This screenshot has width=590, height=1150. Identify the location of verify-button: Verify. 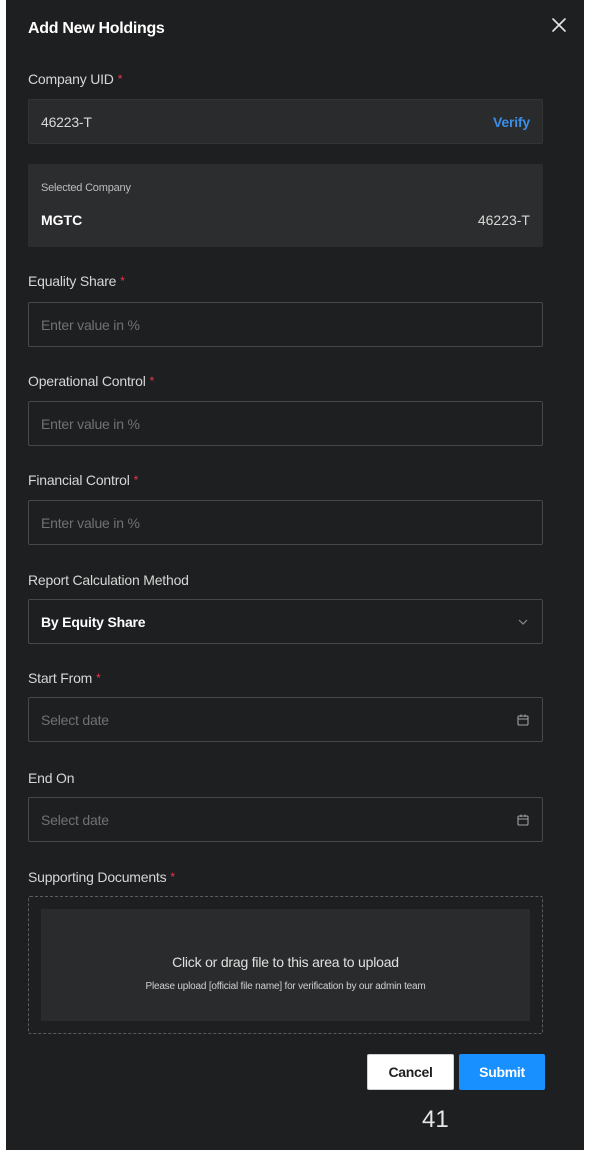
(511, 122).